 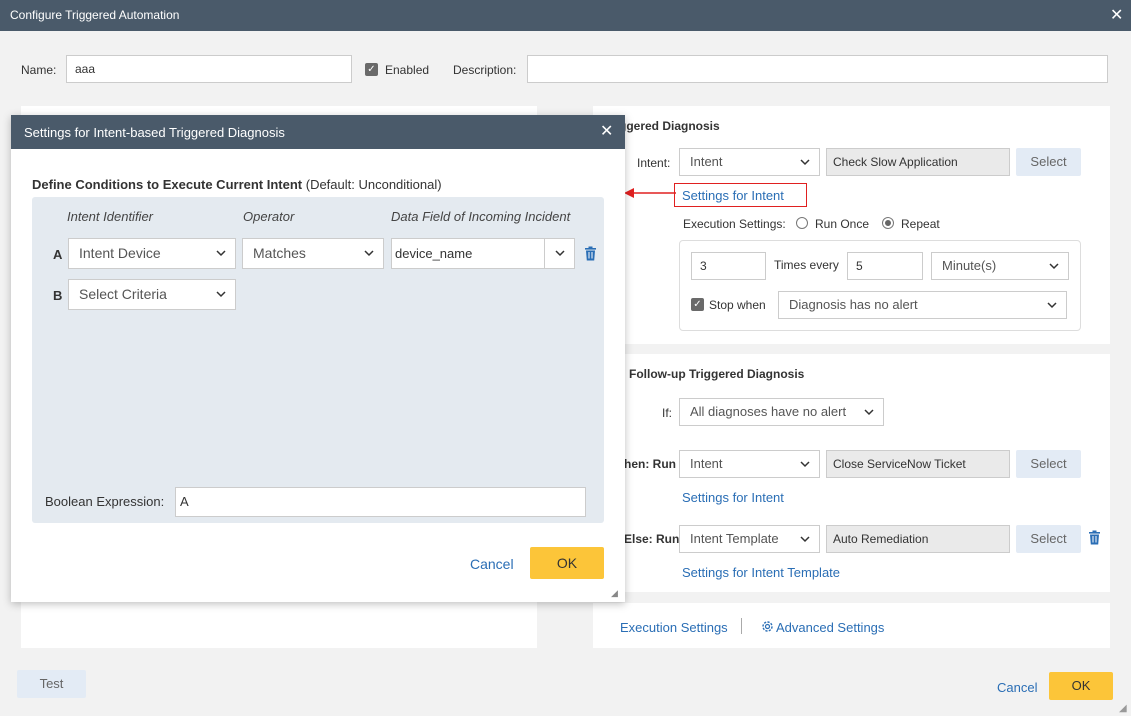 What do you see at coordinates (58, 254) in the screenshot?
I see `row-a-letter: A` at bounding box center [58, 254].